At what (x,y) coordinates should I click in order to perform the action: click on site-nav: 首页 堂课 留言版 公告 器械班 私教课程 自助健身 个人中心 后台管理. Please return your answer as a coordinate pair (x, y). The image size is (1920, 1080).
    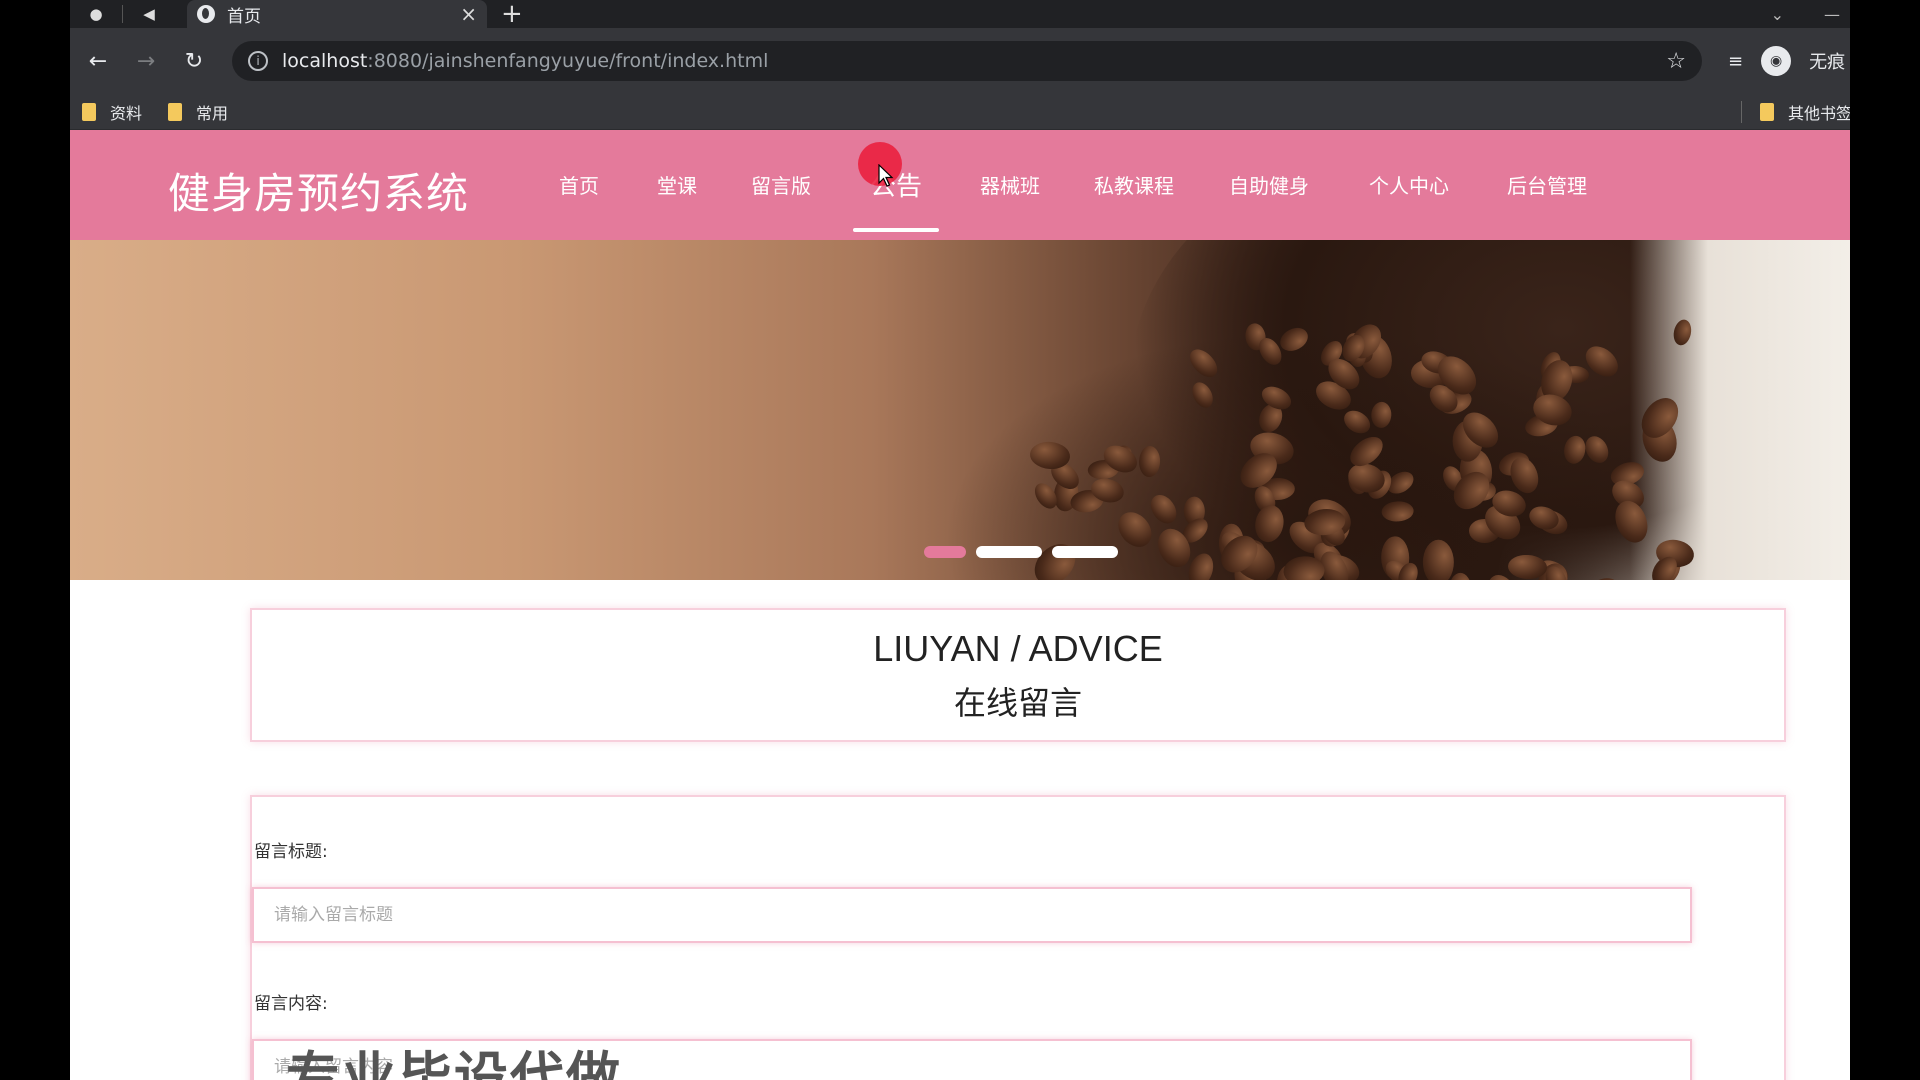
    Looking at the image, I should click on (960, 185).